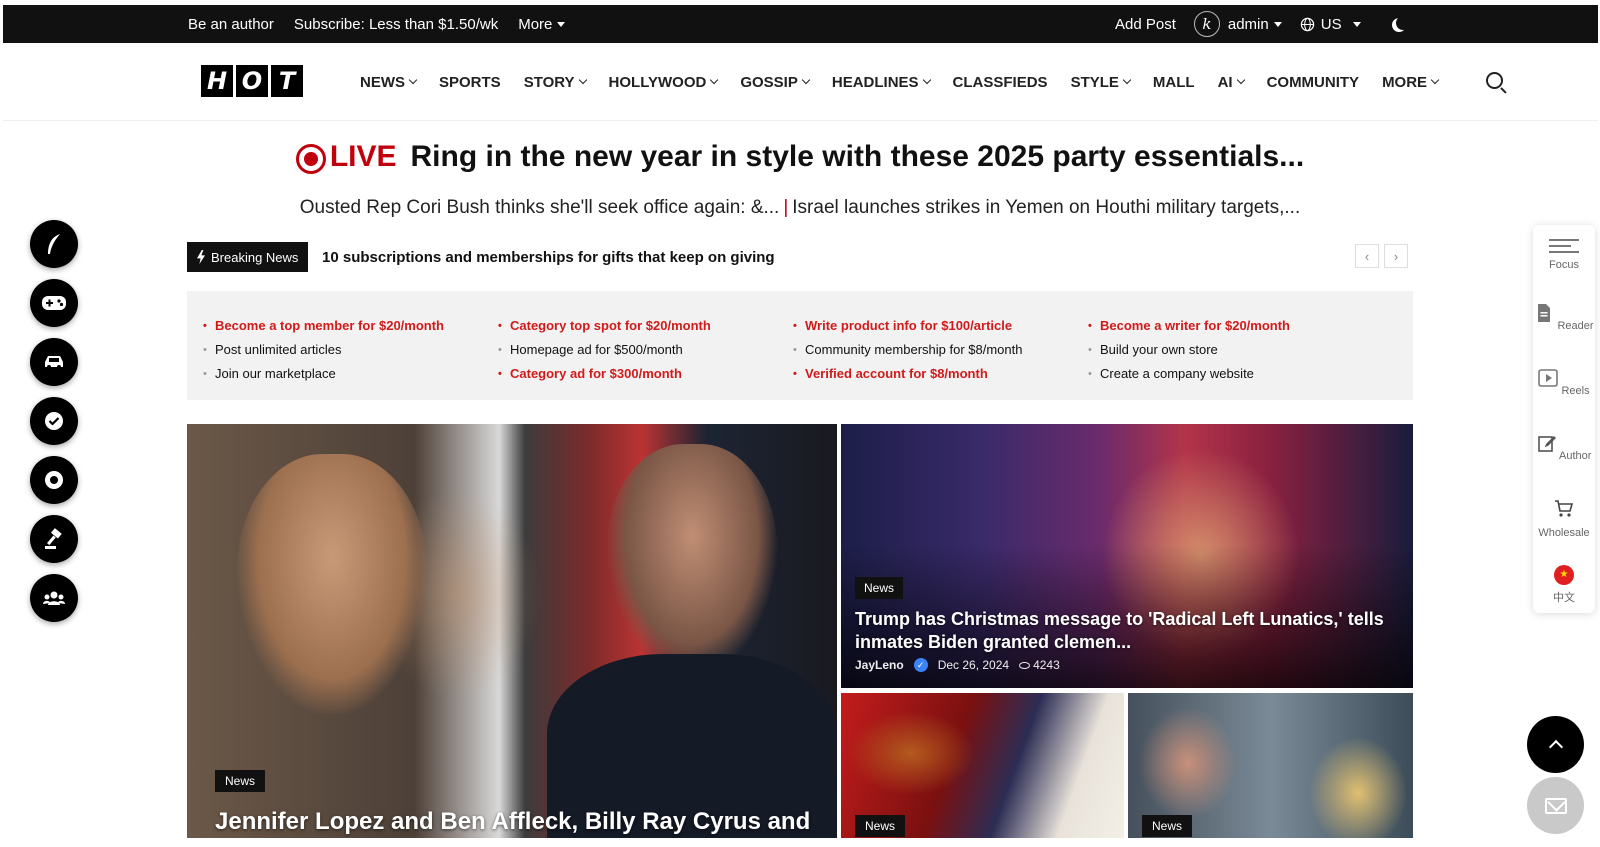 This screenshot has height=847, width=1600. What do you see at coordinates (1330, 24) in the screenshot?
I see `locale-selector: US` at bounding box center [1330, 24].